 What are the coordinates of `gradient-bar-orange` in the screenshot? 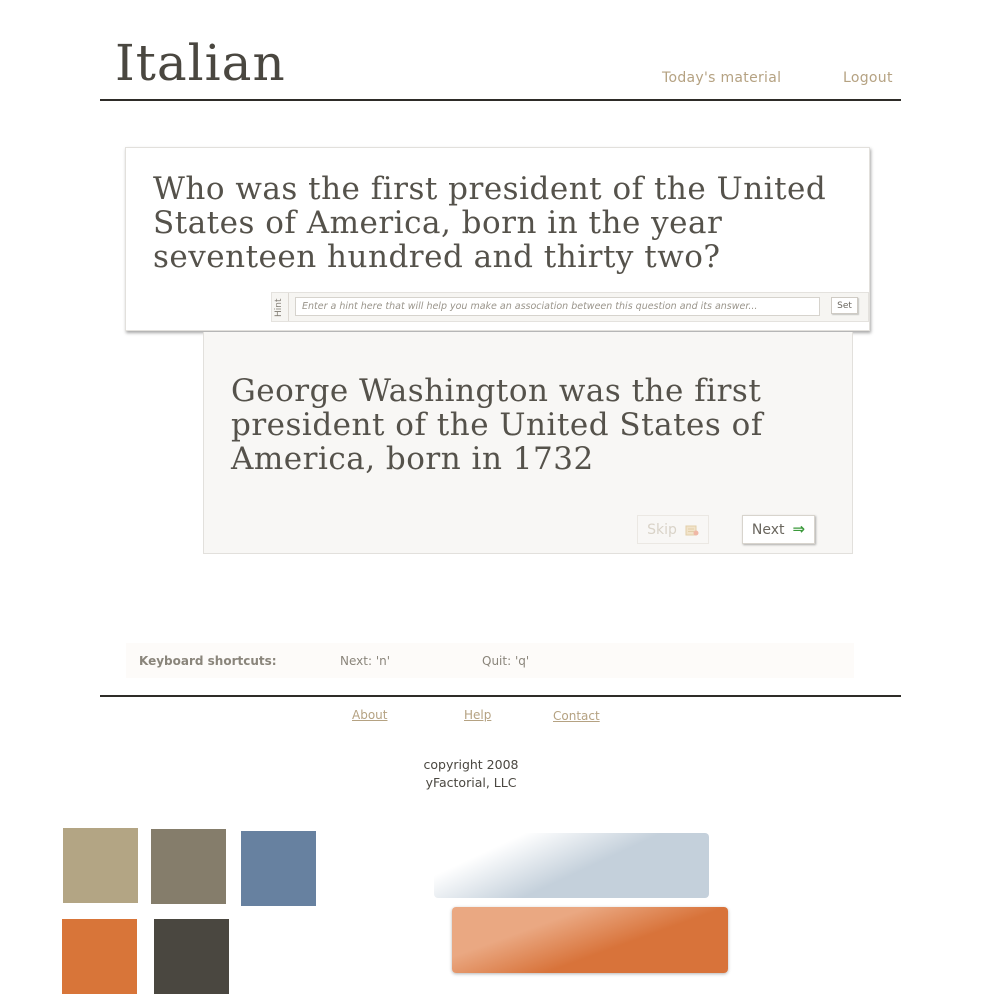 It's located at (590, 940).